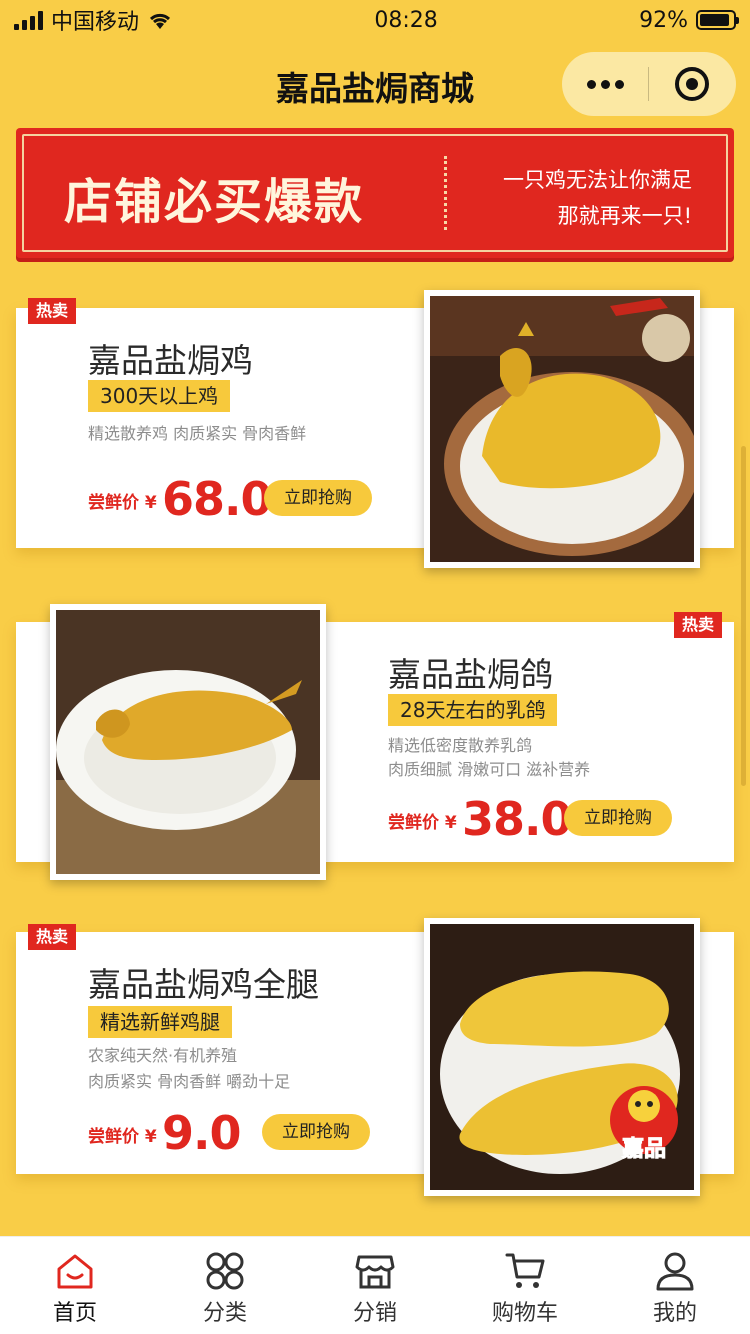 The width and height of the screenshot is (750, 1334). I want to click on tab-label: 分销, so click(374, 1313).